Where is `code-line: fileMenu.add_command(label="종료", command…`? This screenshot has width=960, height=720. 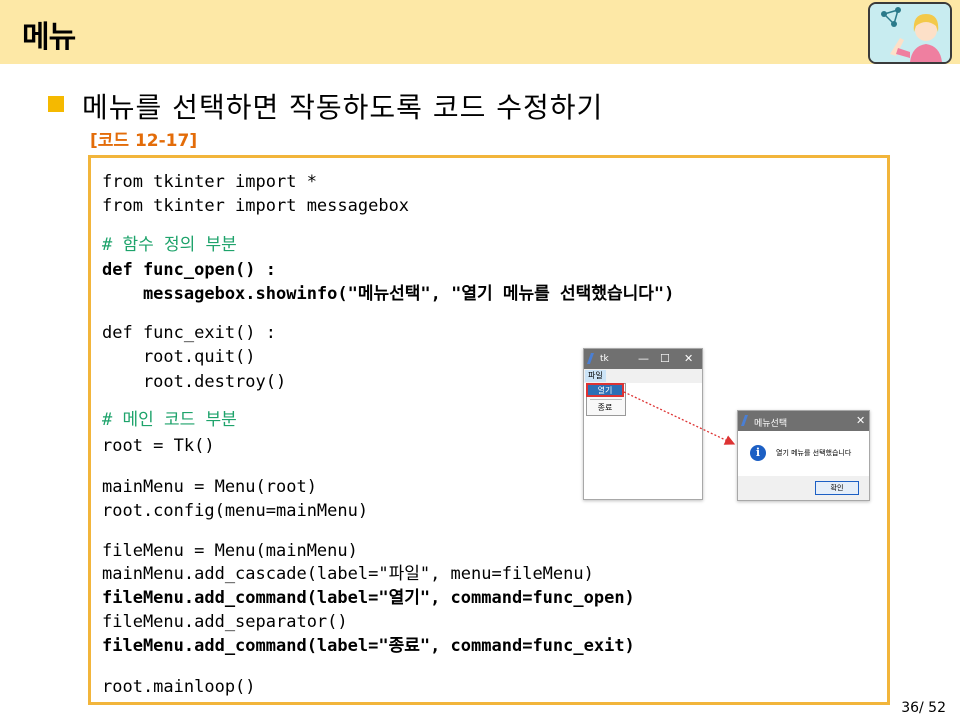
code-line: fileMenu.add_command(label="종료", command… is located at coordinates (368, 646).